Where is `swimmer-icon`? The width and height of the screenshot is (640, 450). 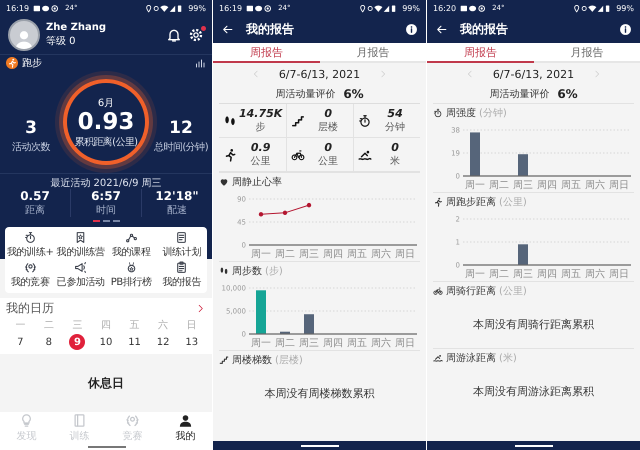 swimmer-icon is located at coordinates (438, 358).